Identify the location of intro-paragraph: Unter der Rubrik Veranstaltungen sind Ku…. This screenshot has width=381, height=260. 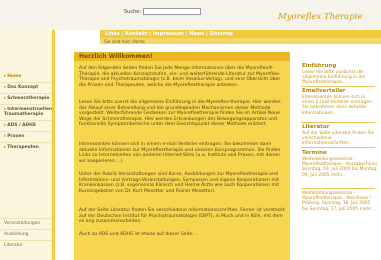
(179, 183).